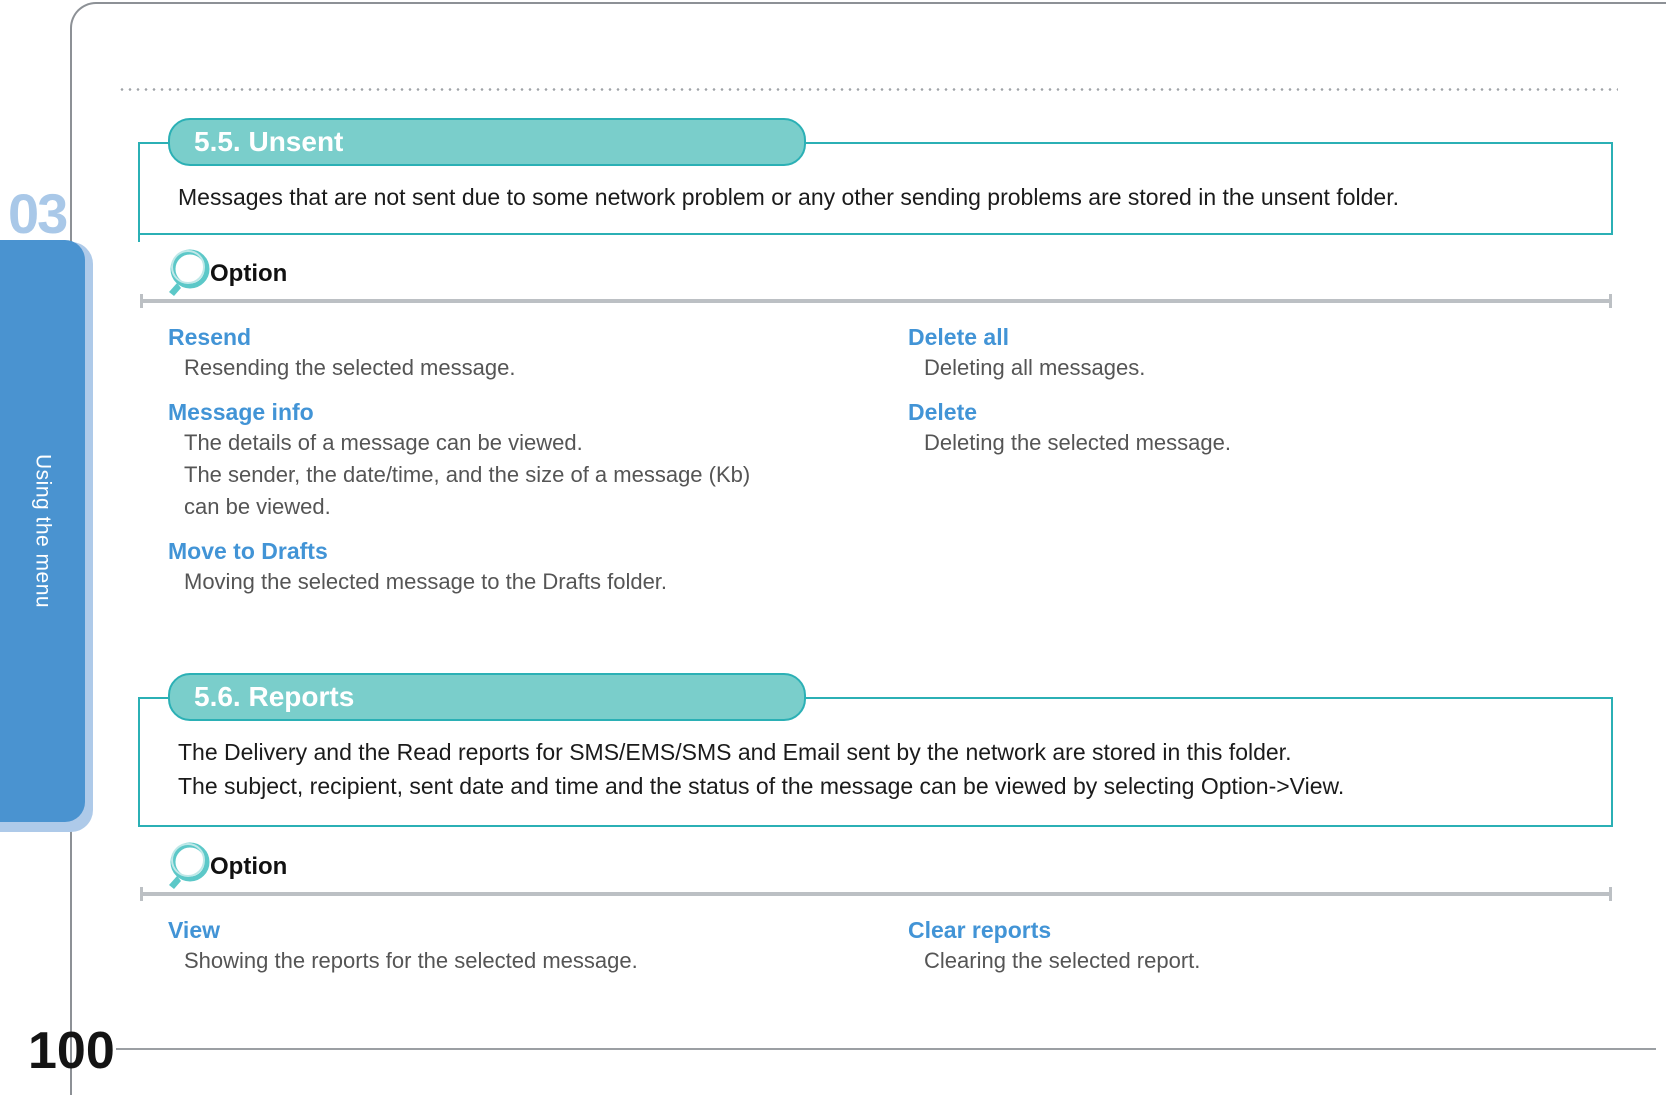 The image size is (1667, 1095). Describe the element at coordinates (868, 89) in the screenshot. I see `dotted-divider` at that location.